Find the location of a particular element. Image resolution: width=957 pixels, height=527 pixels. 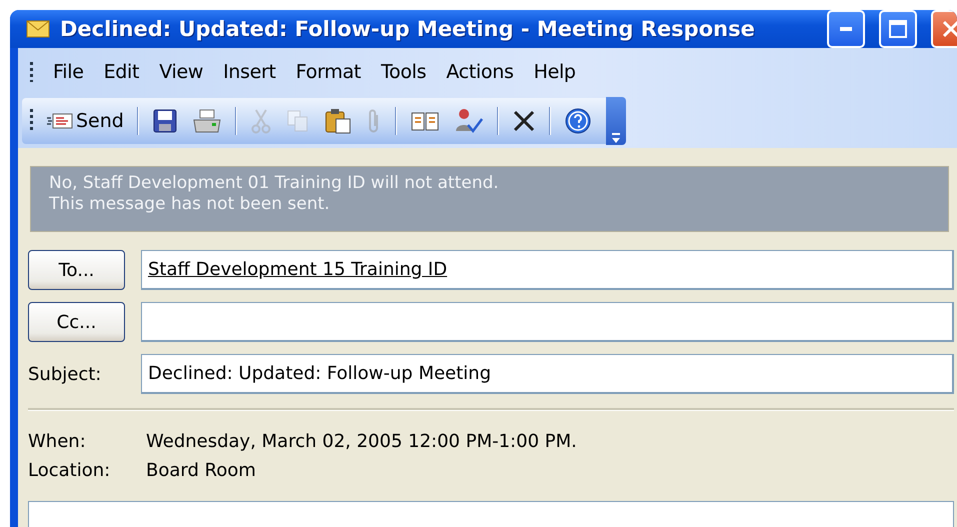

toolbar-options-button is located at coordinates (616, 121).